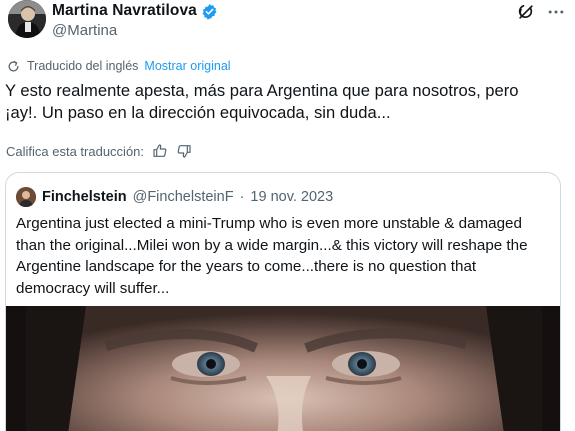  What do you see at coordinates (27, 19) in the screenshot?
I see `avatar` at bounding box center [27, 19].